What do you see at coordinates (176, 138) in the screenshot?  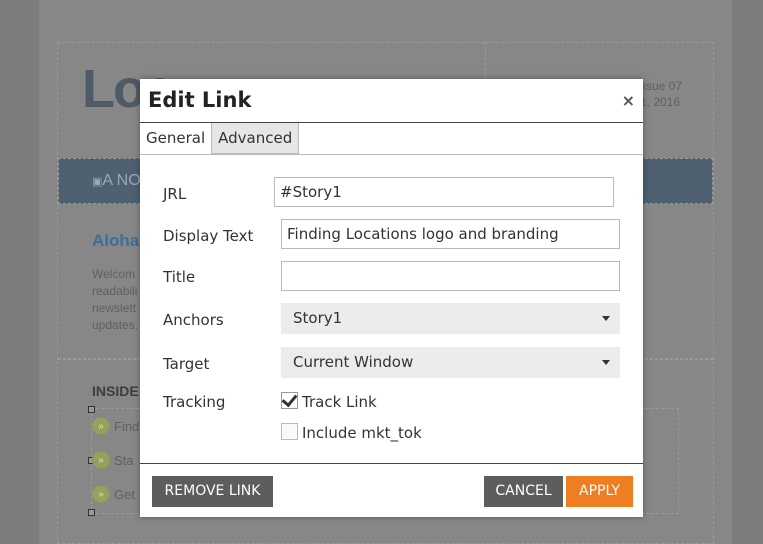 I see `tab-general: General` at bounding box center [176, 138].